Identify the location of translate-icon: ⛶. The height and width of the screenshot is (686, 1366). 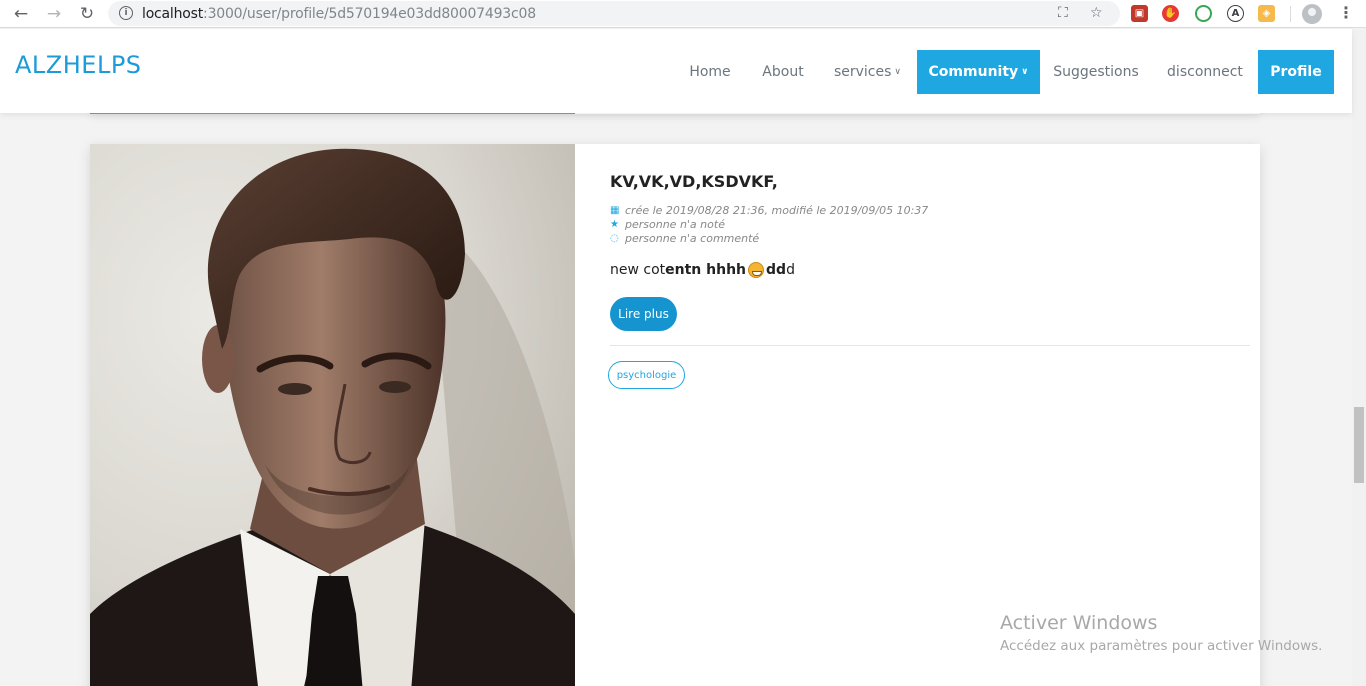
(1063, 13).